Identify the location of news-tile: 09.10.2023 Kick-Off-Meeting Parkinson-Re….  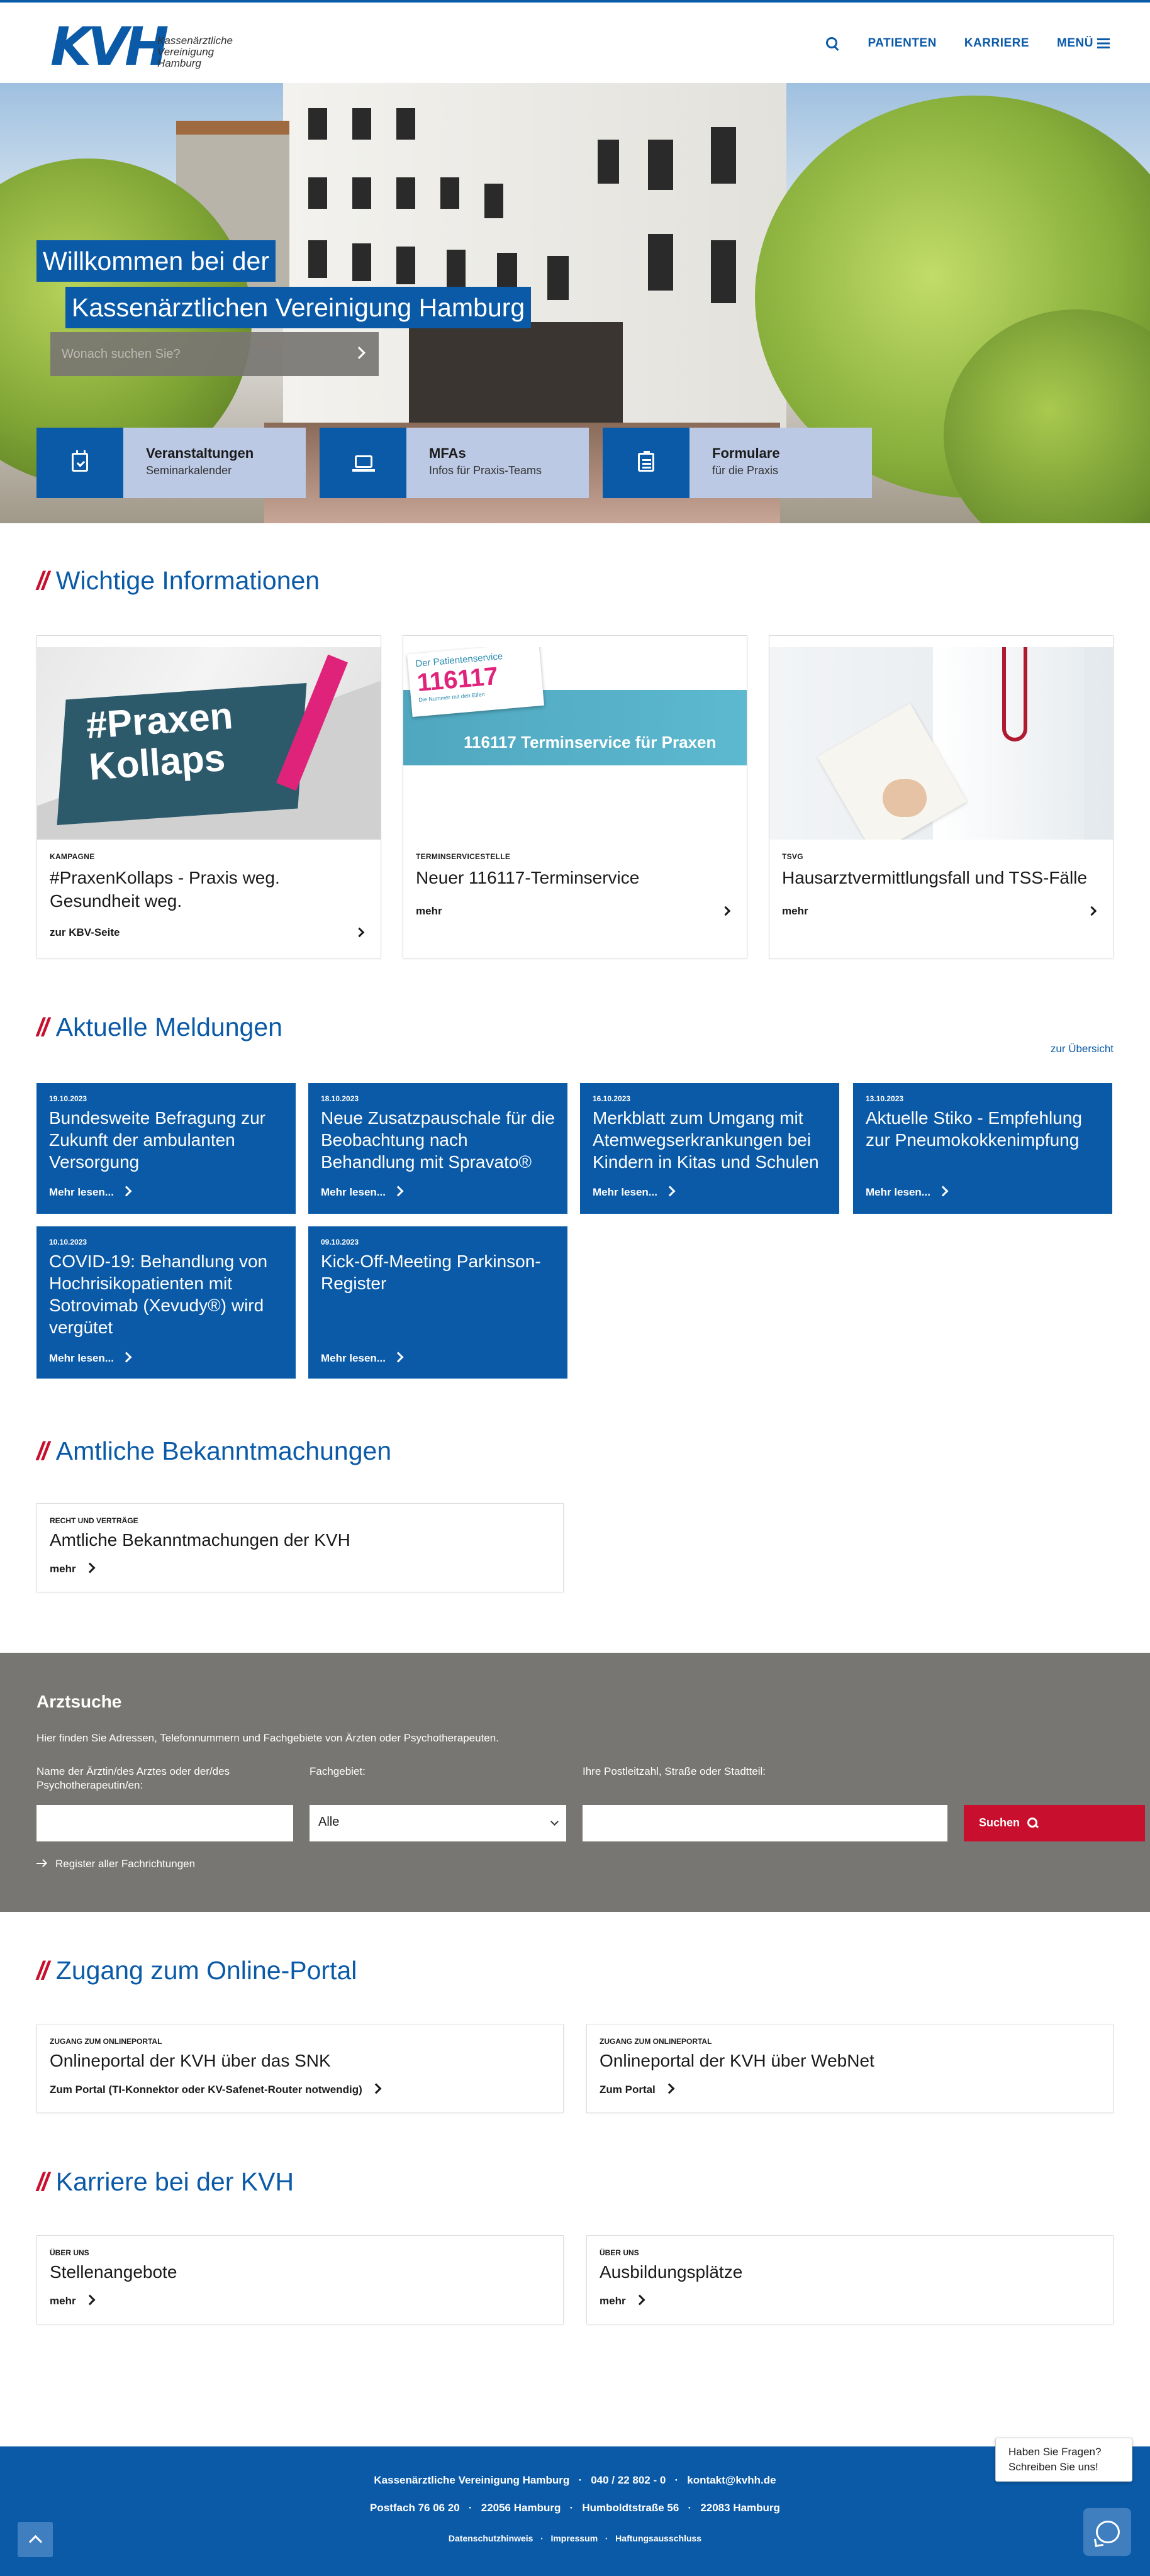
(437, 1302).